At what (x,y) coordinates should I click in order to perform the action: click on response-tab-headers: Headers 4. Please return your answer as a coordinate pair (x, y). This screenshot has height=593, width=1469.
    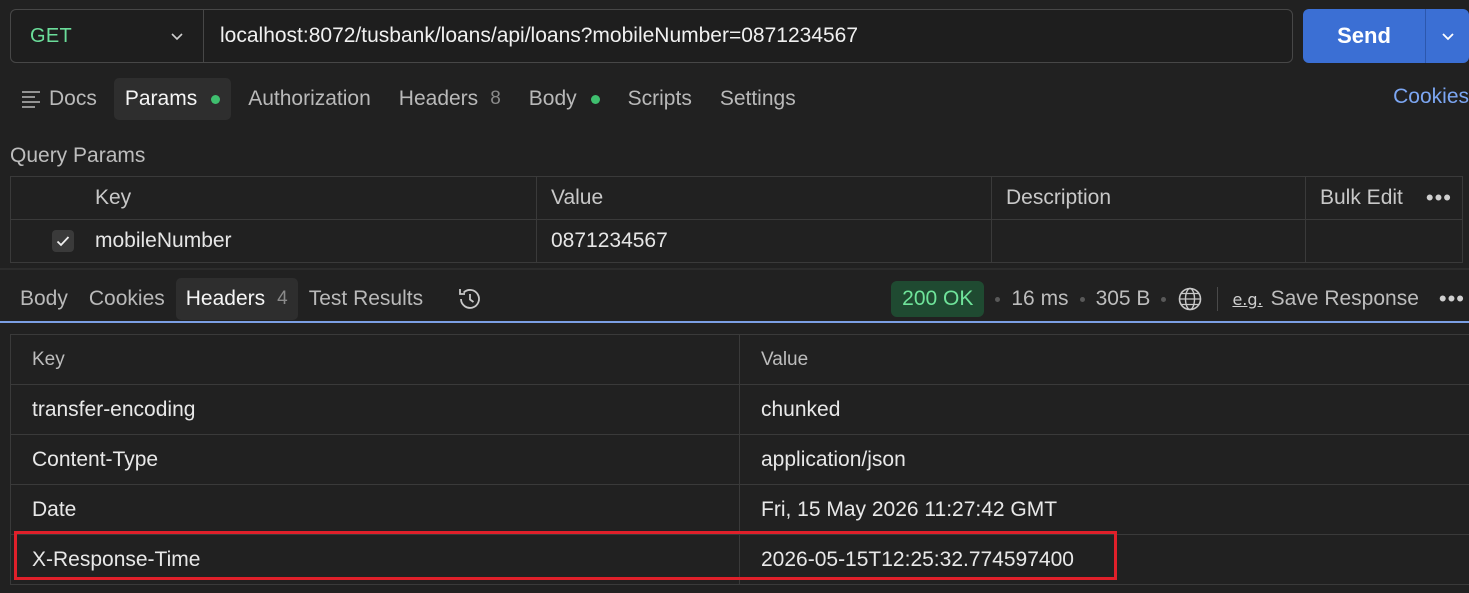
    Looking at the image, I should click on (236, 299).